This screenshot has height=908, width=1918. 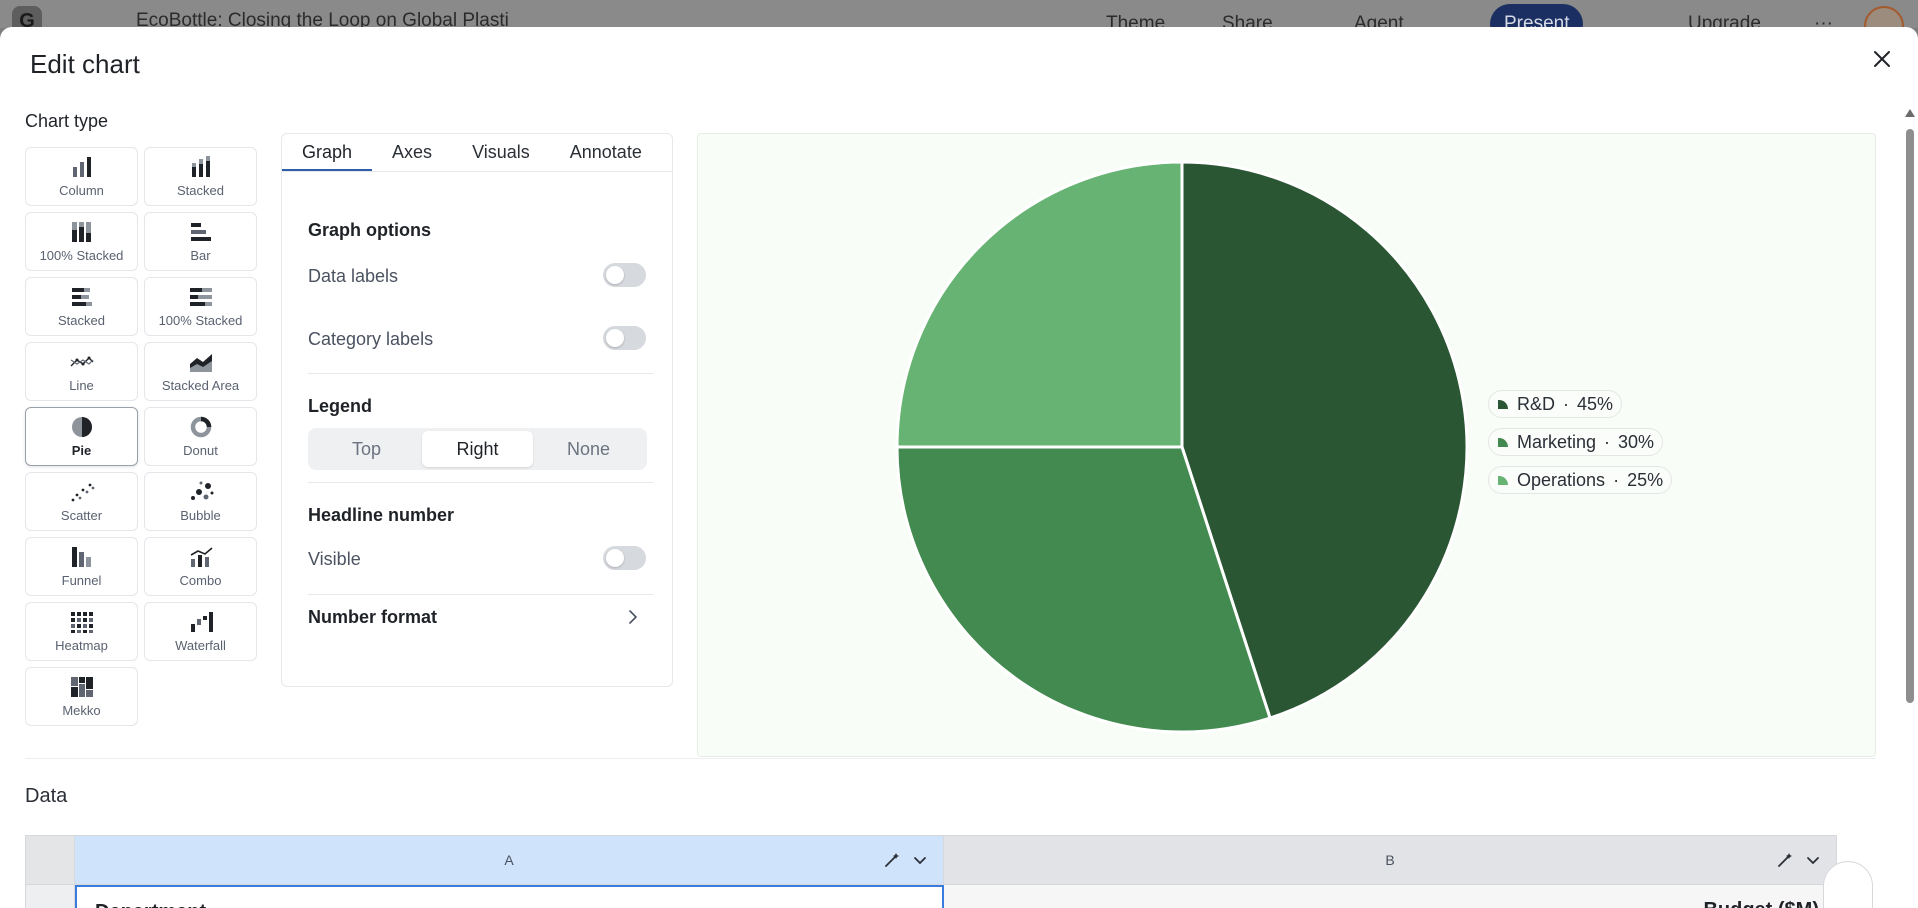 What do you see at coordinates (50, 896) in the screenshot?
I see `row-number: 1` at bounding box center [50, 896].